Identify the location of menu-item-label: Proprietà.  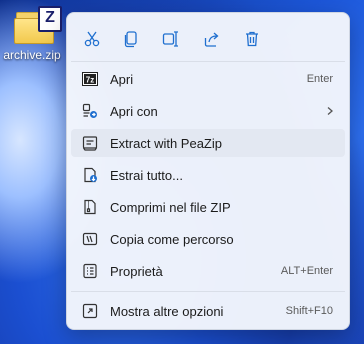
(136, 271).